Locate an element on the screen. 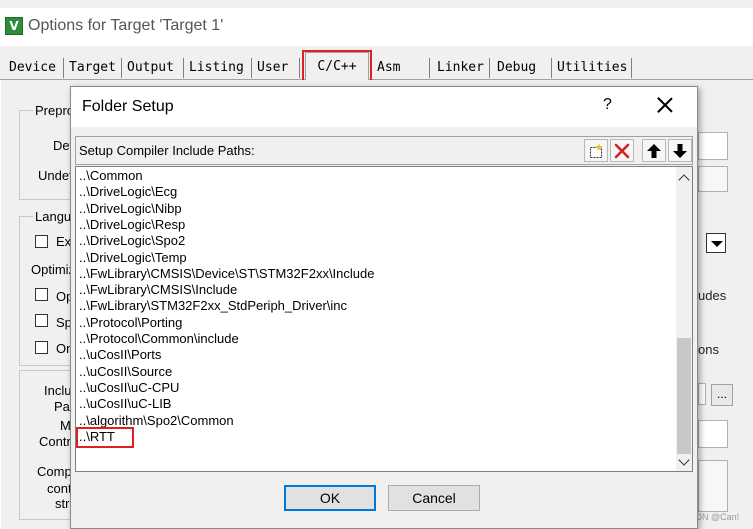 This screenshot has height=529, width=753. new-folder-icon is located at coordinates (596, 150).